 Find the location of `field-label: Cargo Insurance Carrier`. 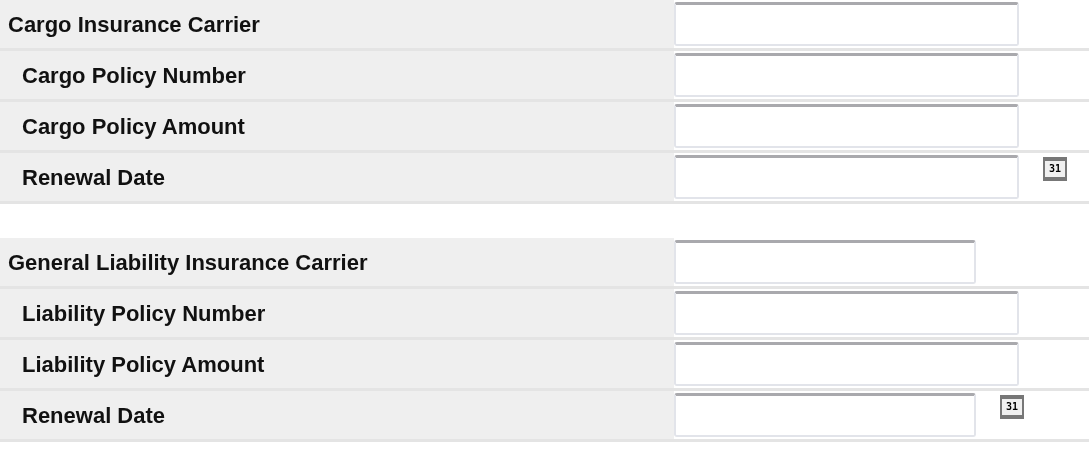

field-label: Cargo Insurance Carrier is located at coordinates (134, 24).